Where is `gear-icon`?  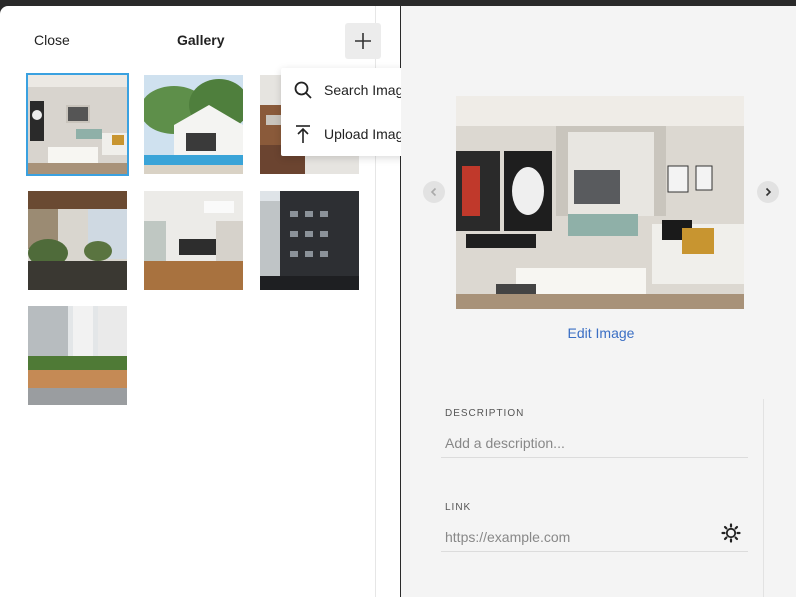 gear-icon is located at coordinates (731, 533).